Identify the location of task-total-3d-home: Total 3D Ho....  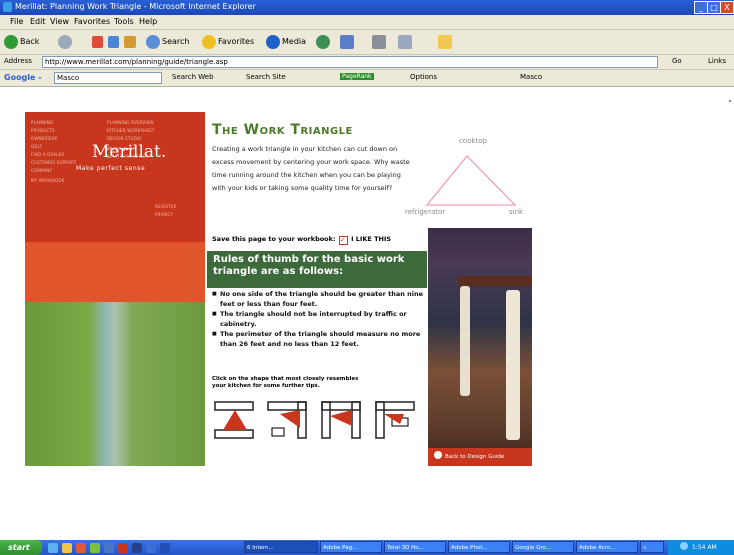
(415, 547).